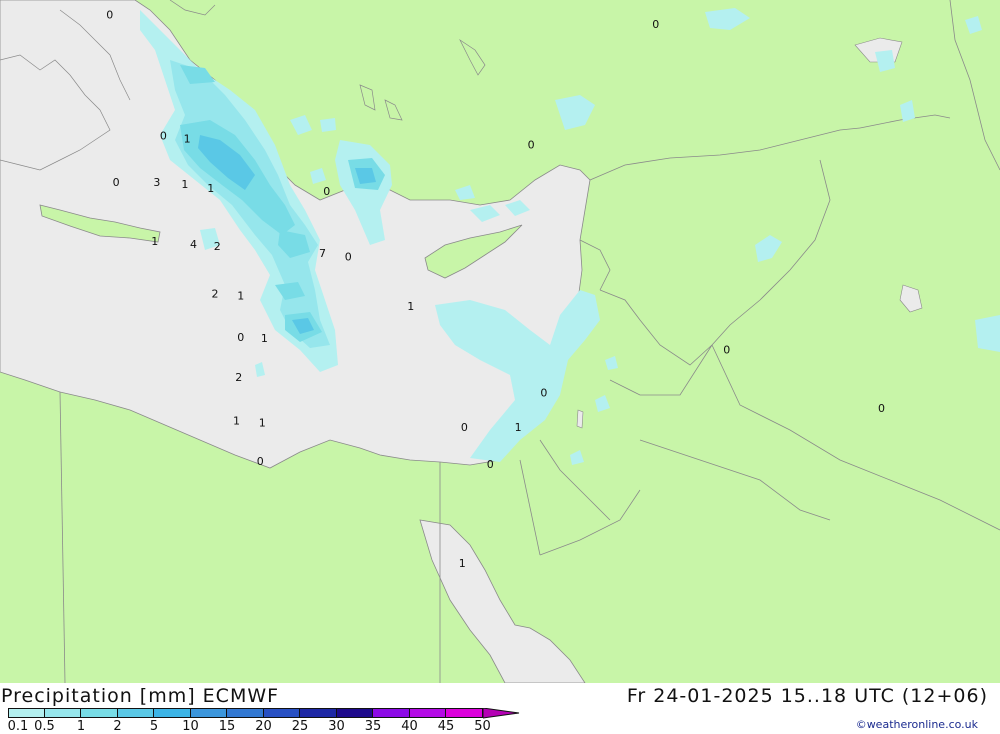  I want to click on scale-tick-label: 5, so click(154, 726).